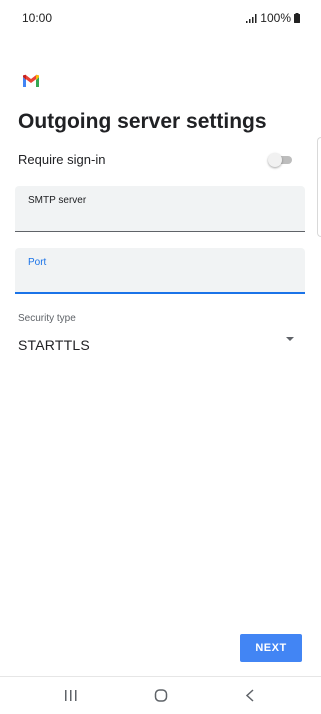  Describe the element at coordinates (158, 345) in the screenshot. I see `security-type-select: STARTTLS` at that location.